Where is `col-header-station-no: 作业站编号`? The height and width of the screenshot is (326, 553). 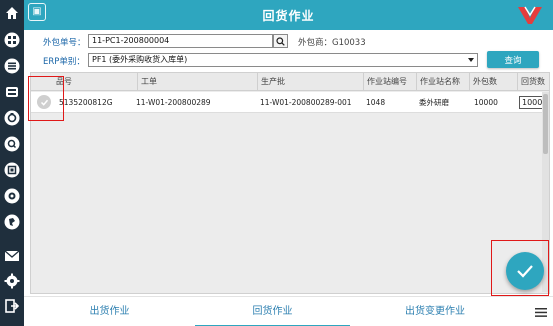
col-header-station-no: 作业站编号 is located at coordinates (389, 82).